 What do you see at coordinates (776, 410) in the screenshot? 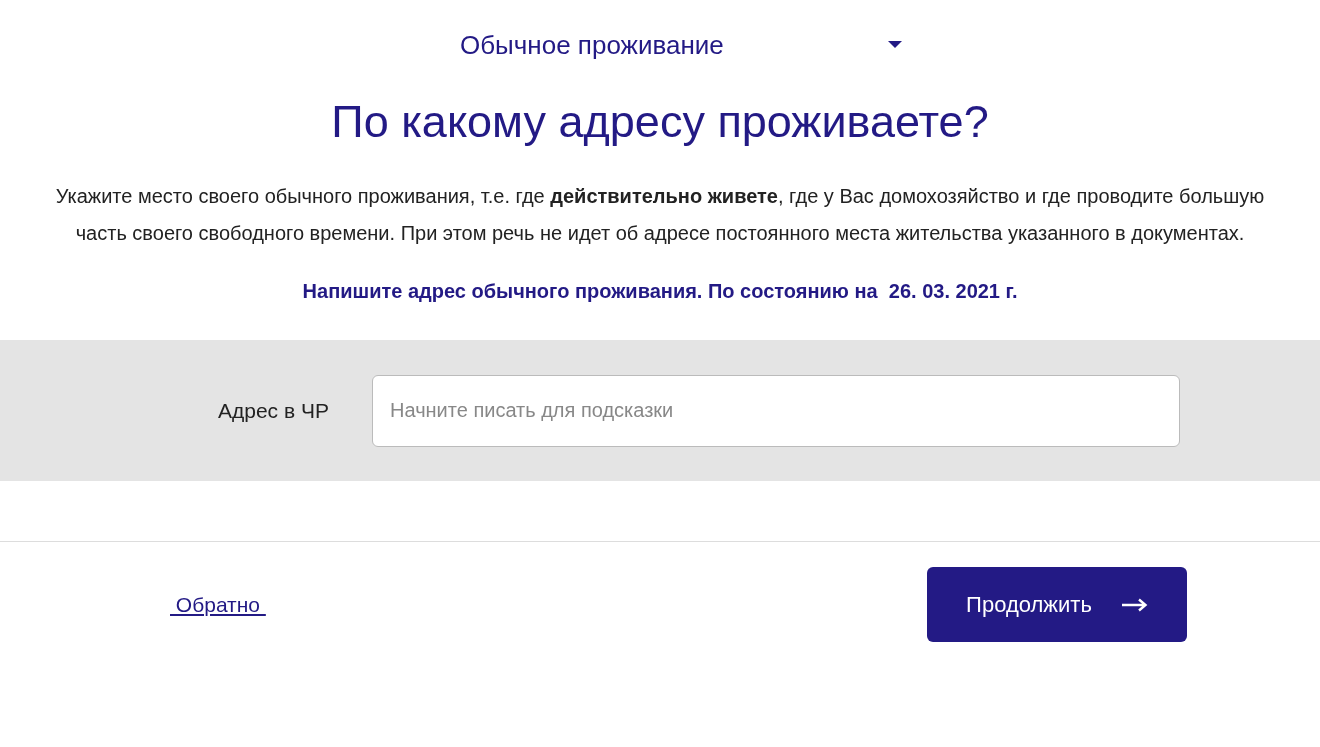
I see `address-input-field: Начните писать для подсказки` at bounding box center [776, 410].